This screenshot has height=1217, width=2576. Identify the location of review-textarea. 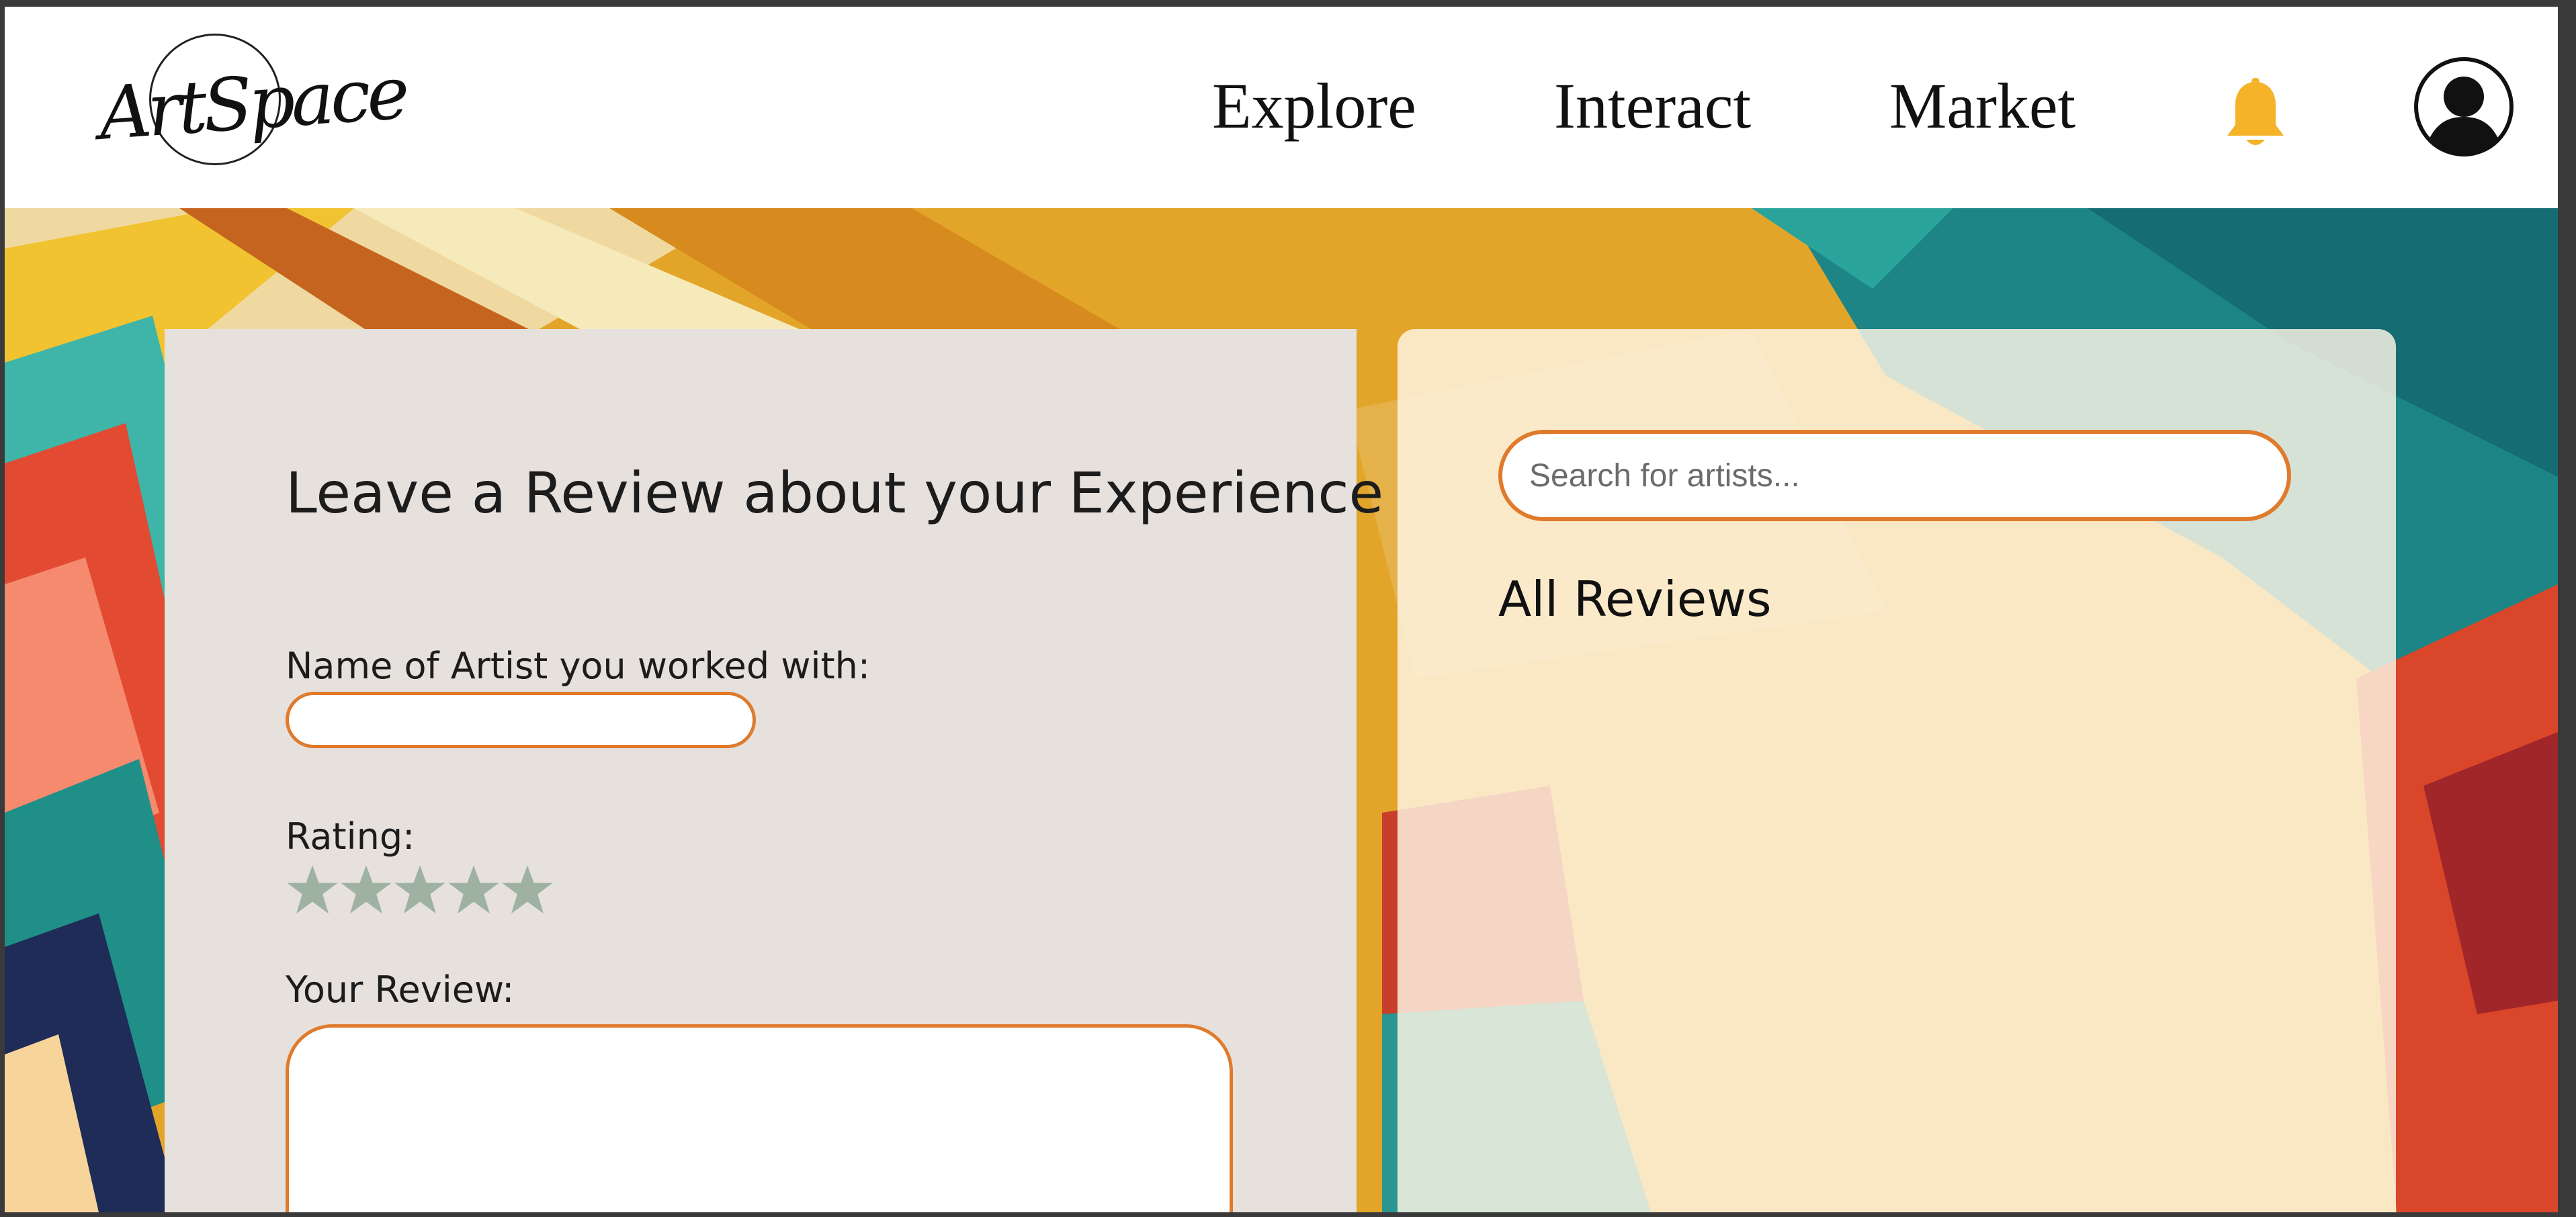
(759, 1118).